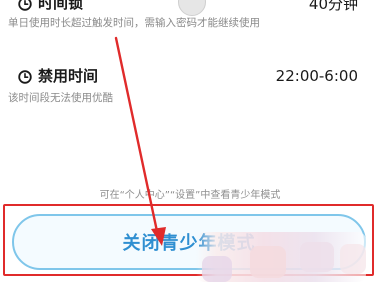  Describe the element at coordinates (134, 23) in the screenshot. I see `time-lock-description: 单日使用时长超过触发时间，需输入密码才能继续使用` at that location.